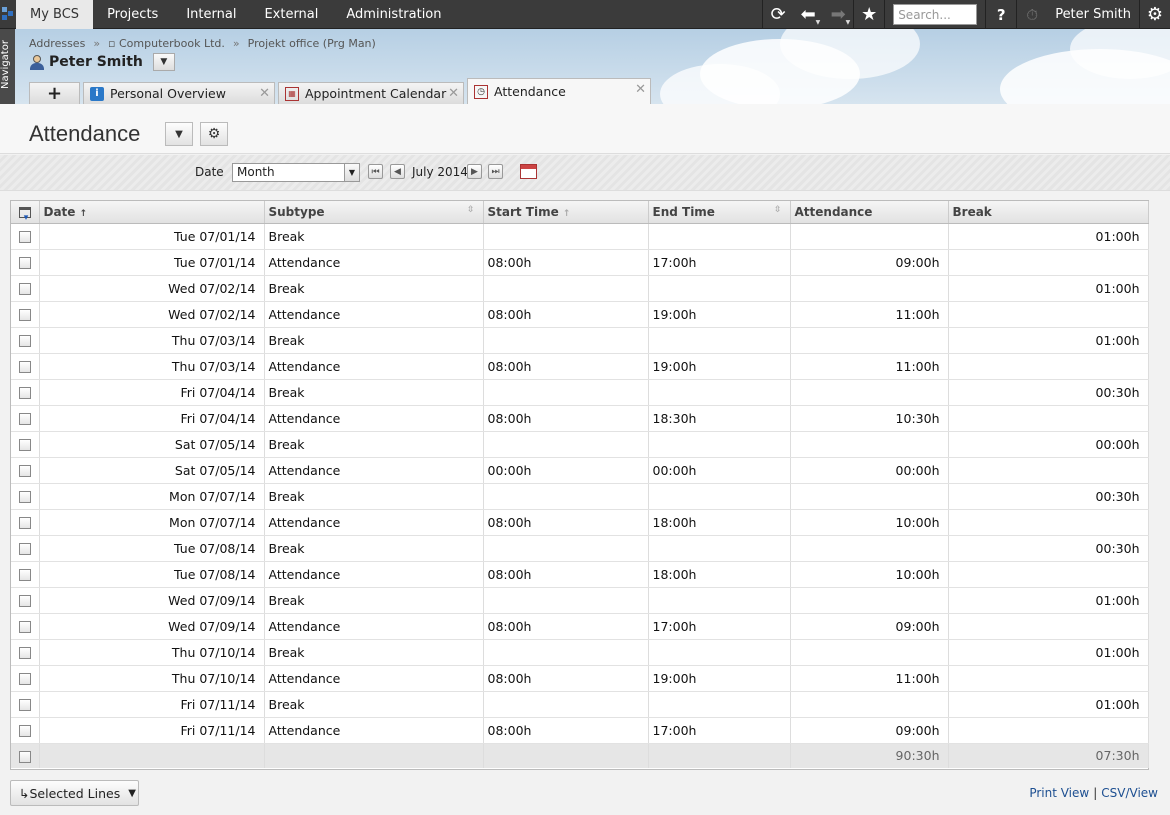 This screenshot has height=815, width=1170. Describe the element at coordinates (25, 212) in the screenshot. I see `column-chooser-icon` at that location.